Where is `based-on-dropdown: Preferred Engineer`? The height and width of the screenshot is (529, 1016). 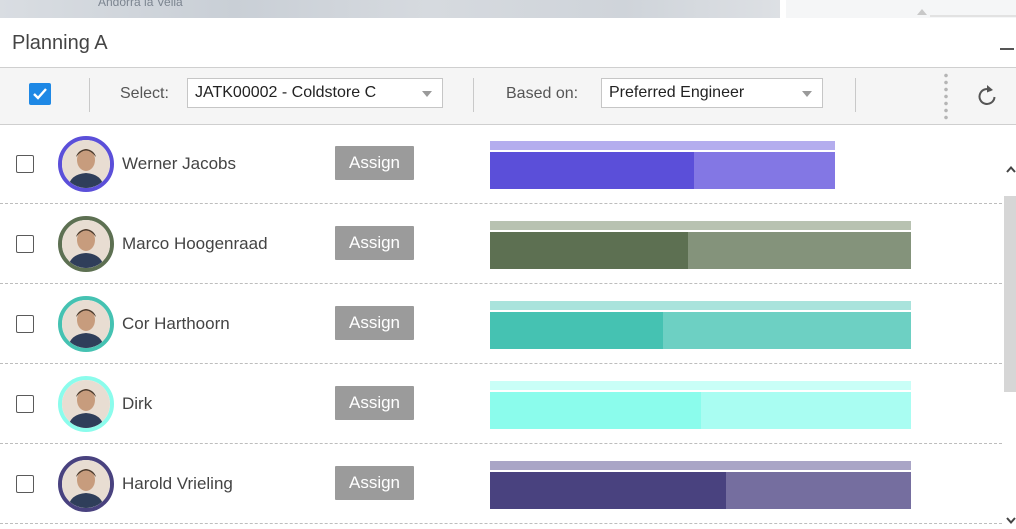 based-on-dropdown: Preferred Engineer is located at coordinates (712, 93).